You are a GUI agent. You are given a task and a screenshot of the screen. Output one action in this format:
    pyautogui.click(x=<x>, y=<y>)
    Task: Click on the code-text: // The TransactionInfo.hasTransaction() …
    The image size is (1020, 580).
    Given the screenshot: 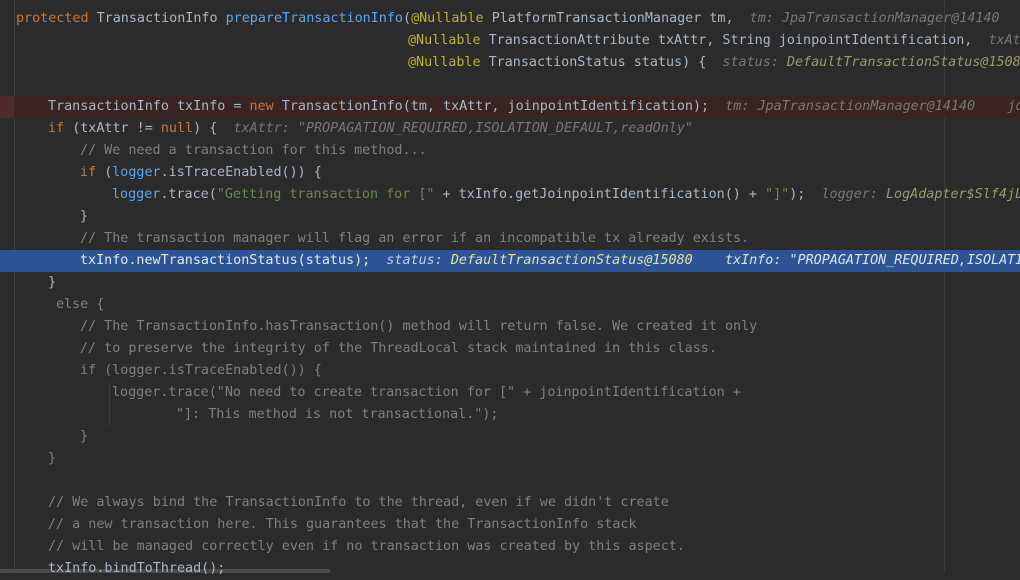 What is the action you would take?
    pyautogui.click(x=418, y=327)
    